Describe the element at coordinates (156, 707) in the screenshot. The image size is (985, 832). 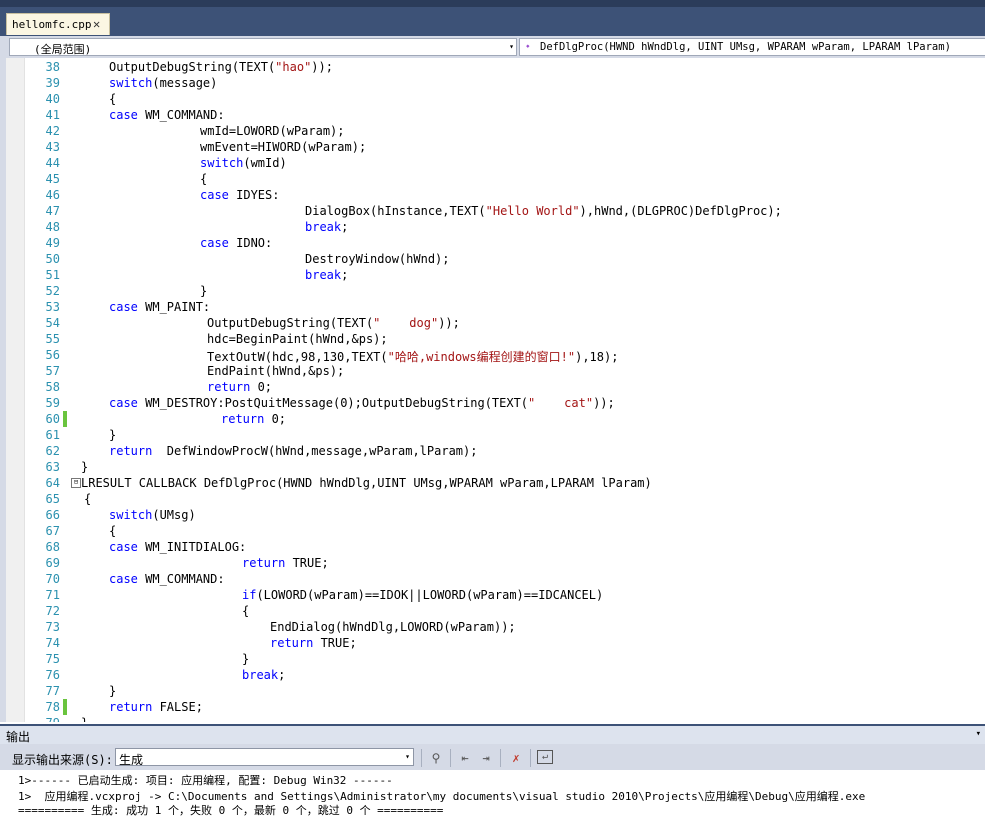
I see `code-text: return FALSE;` at that location.